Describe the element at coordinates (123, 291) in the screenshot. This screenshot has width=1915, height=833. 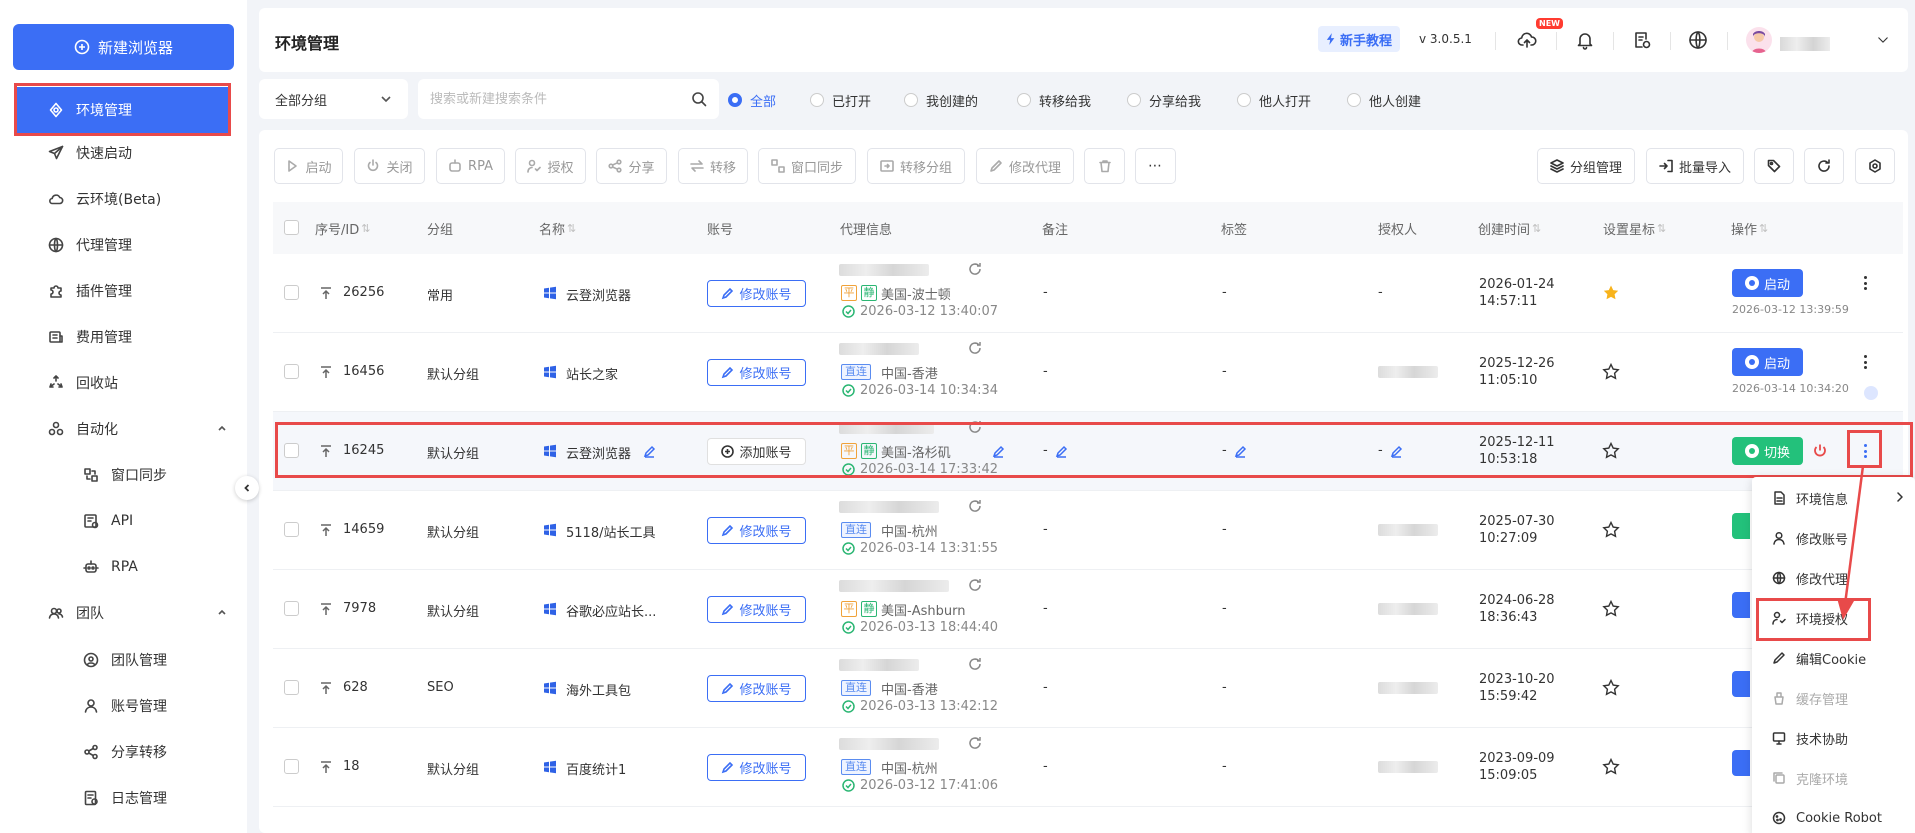
I see `sidebar-item-plugins: 插件管理` at that location.